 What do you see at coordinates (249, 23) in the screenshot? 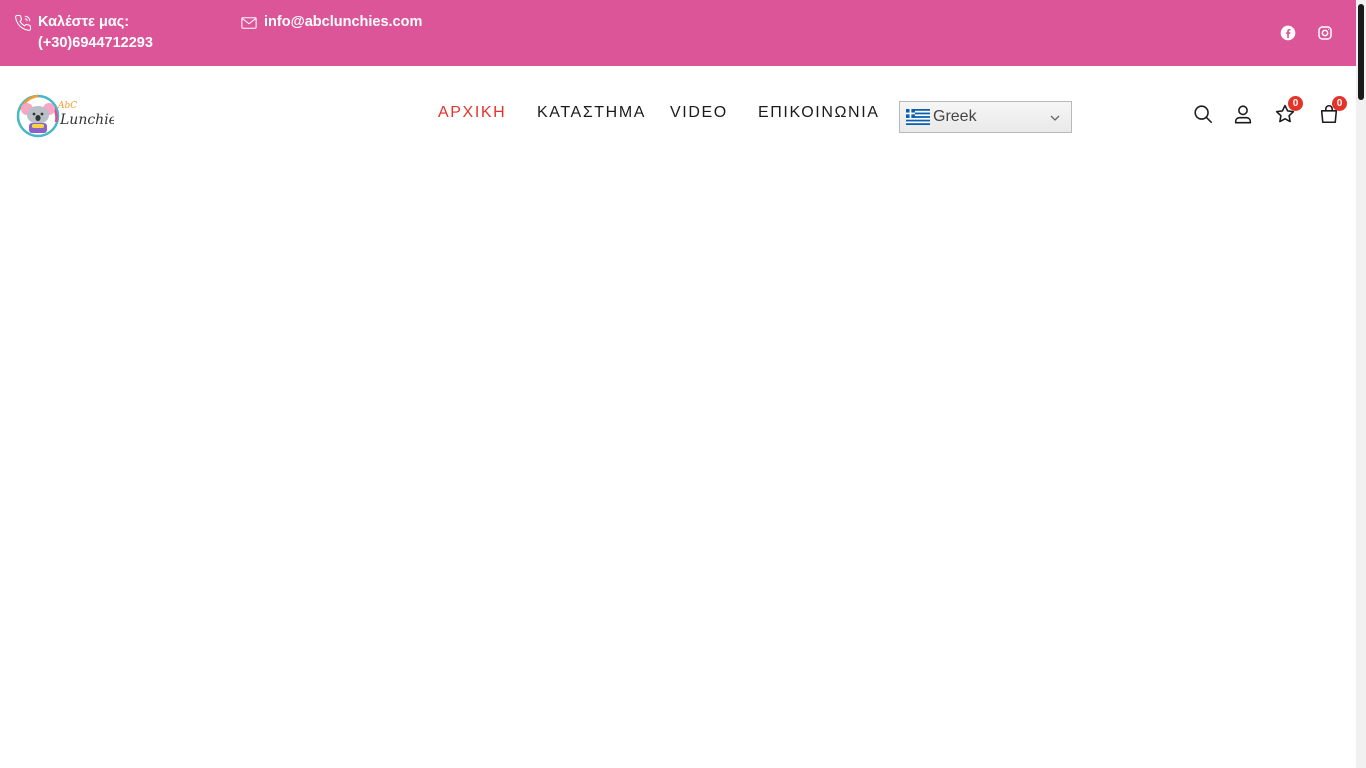
I see `envelope-icon` at bounding box center [249, 23].